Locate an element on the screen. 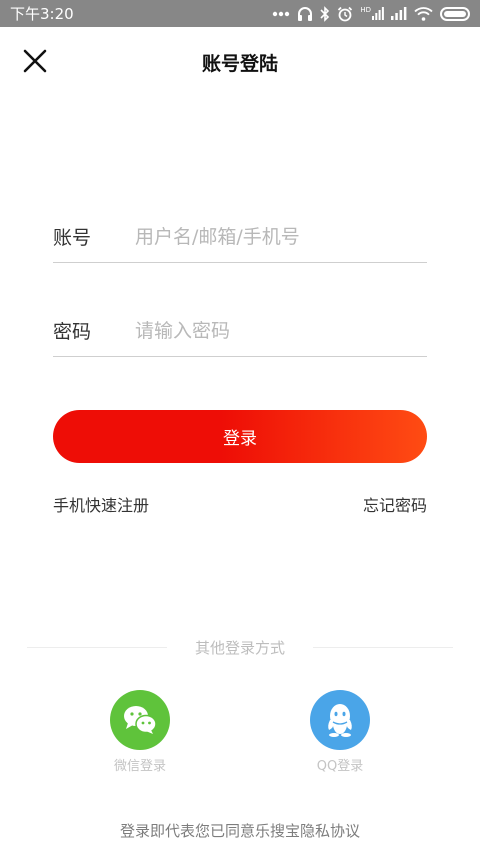 The height and width of the screenshot is (853, 480). battery-icon is located at coordinates (455, 13).